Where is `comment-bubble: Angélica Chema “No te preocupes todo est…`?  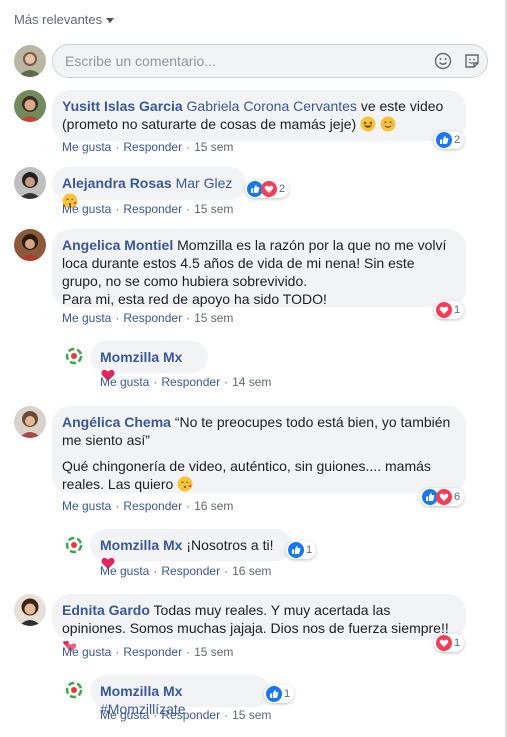
comment-bubble: Angélica Chema “No te preocupes todo est… is located at coordinates (259, 449).